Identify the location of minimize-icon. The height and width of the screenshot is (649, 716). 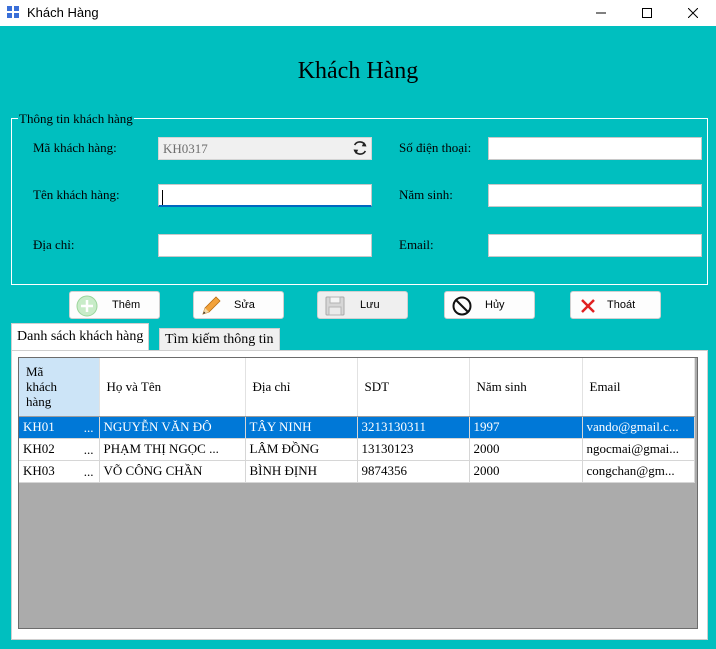
(601, 13).